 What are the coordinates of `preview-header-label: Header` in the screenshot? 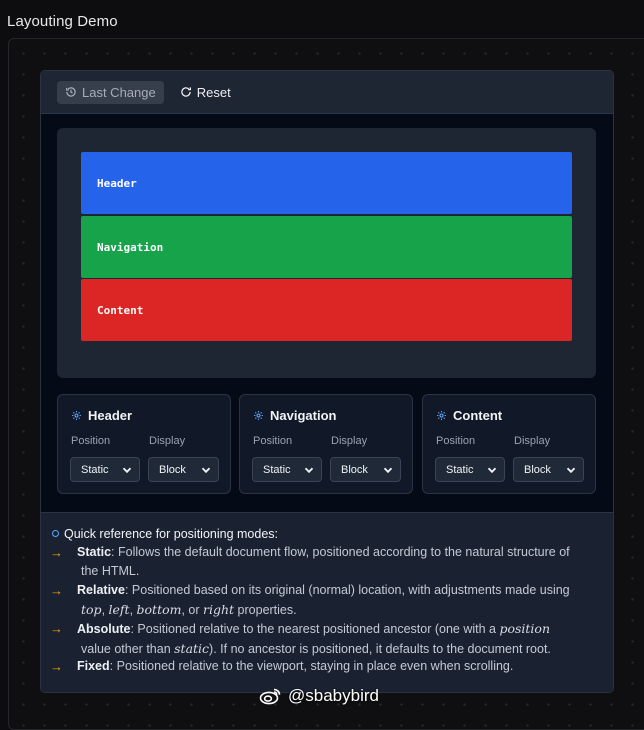 It's located at (117, 183).